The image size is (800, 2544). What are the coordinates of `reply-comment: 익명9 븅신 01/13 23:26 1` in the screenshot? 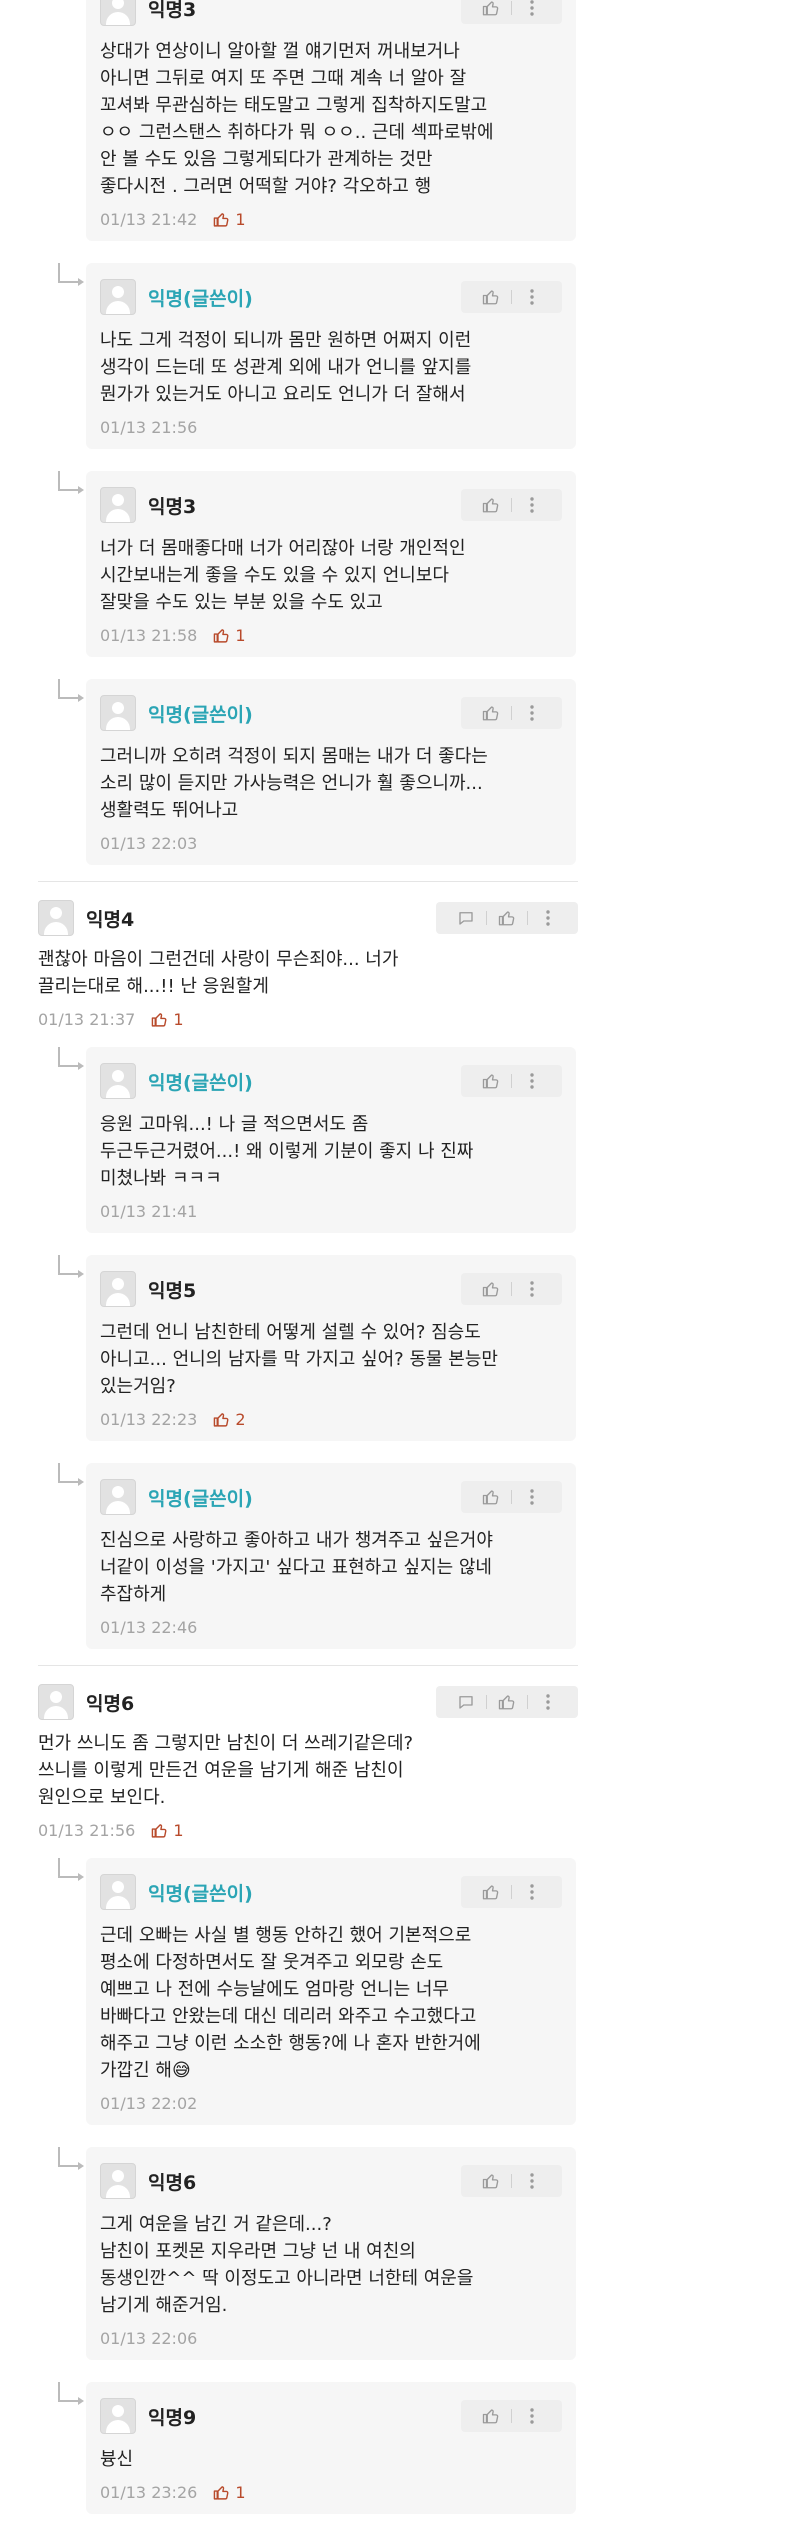 It's located at (400, 2448).